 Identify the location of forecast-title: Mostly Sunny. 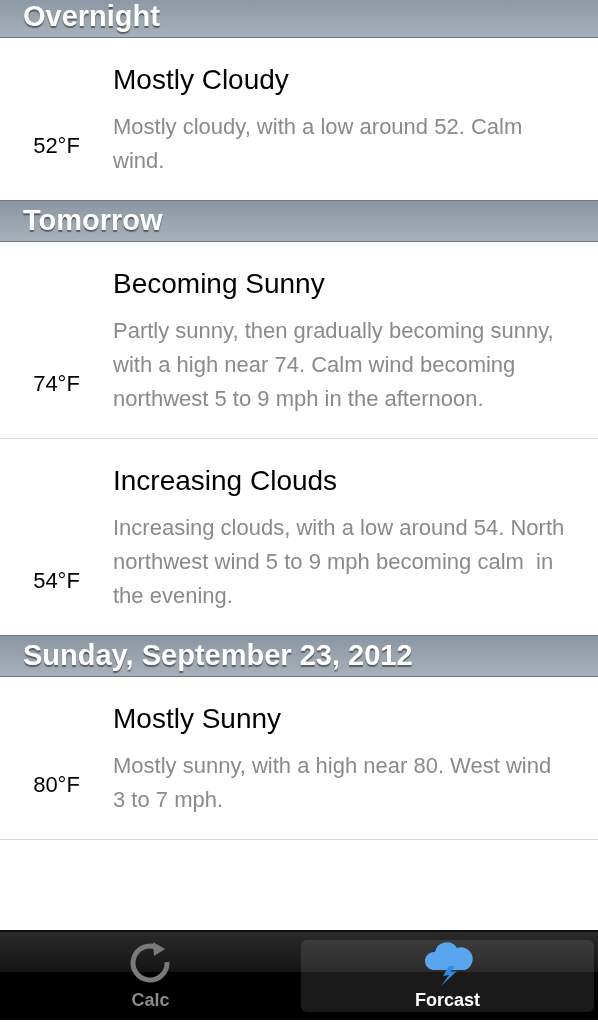
(198, 719).